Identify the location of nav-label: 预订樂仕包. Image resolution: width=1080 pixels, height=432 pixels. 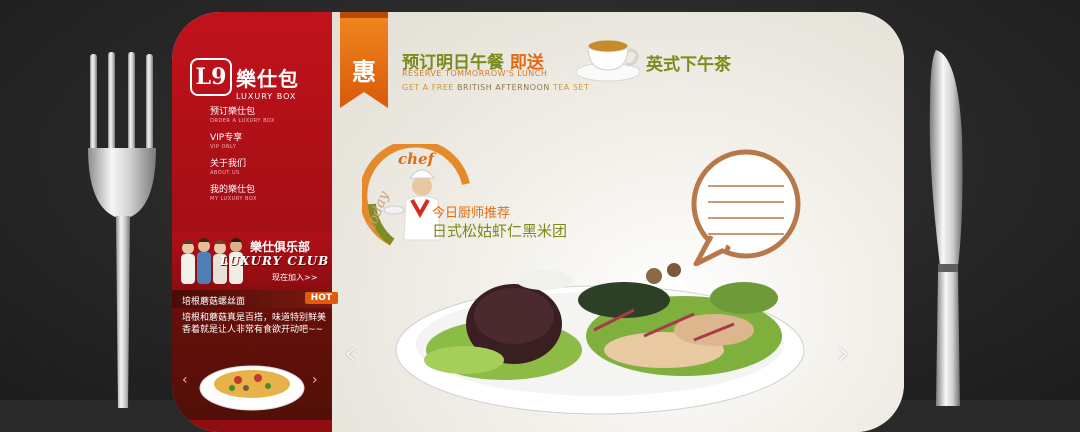
(233, 112).